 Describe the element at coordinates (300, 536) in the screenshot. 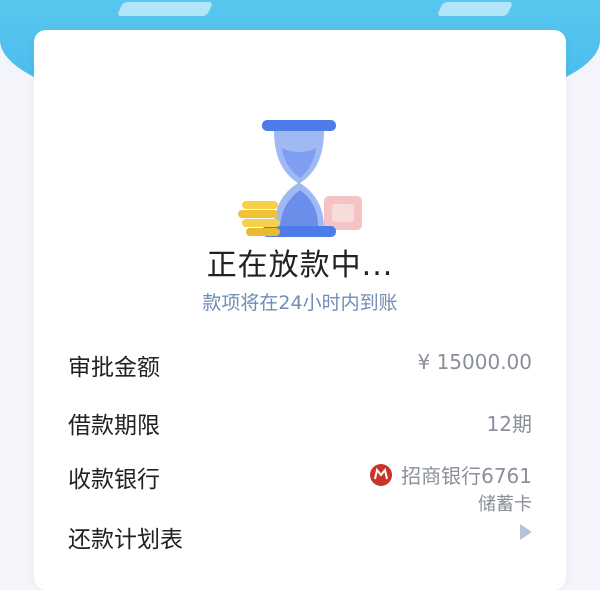

I see `repayment-plan-row: 还款计划表` at that location.